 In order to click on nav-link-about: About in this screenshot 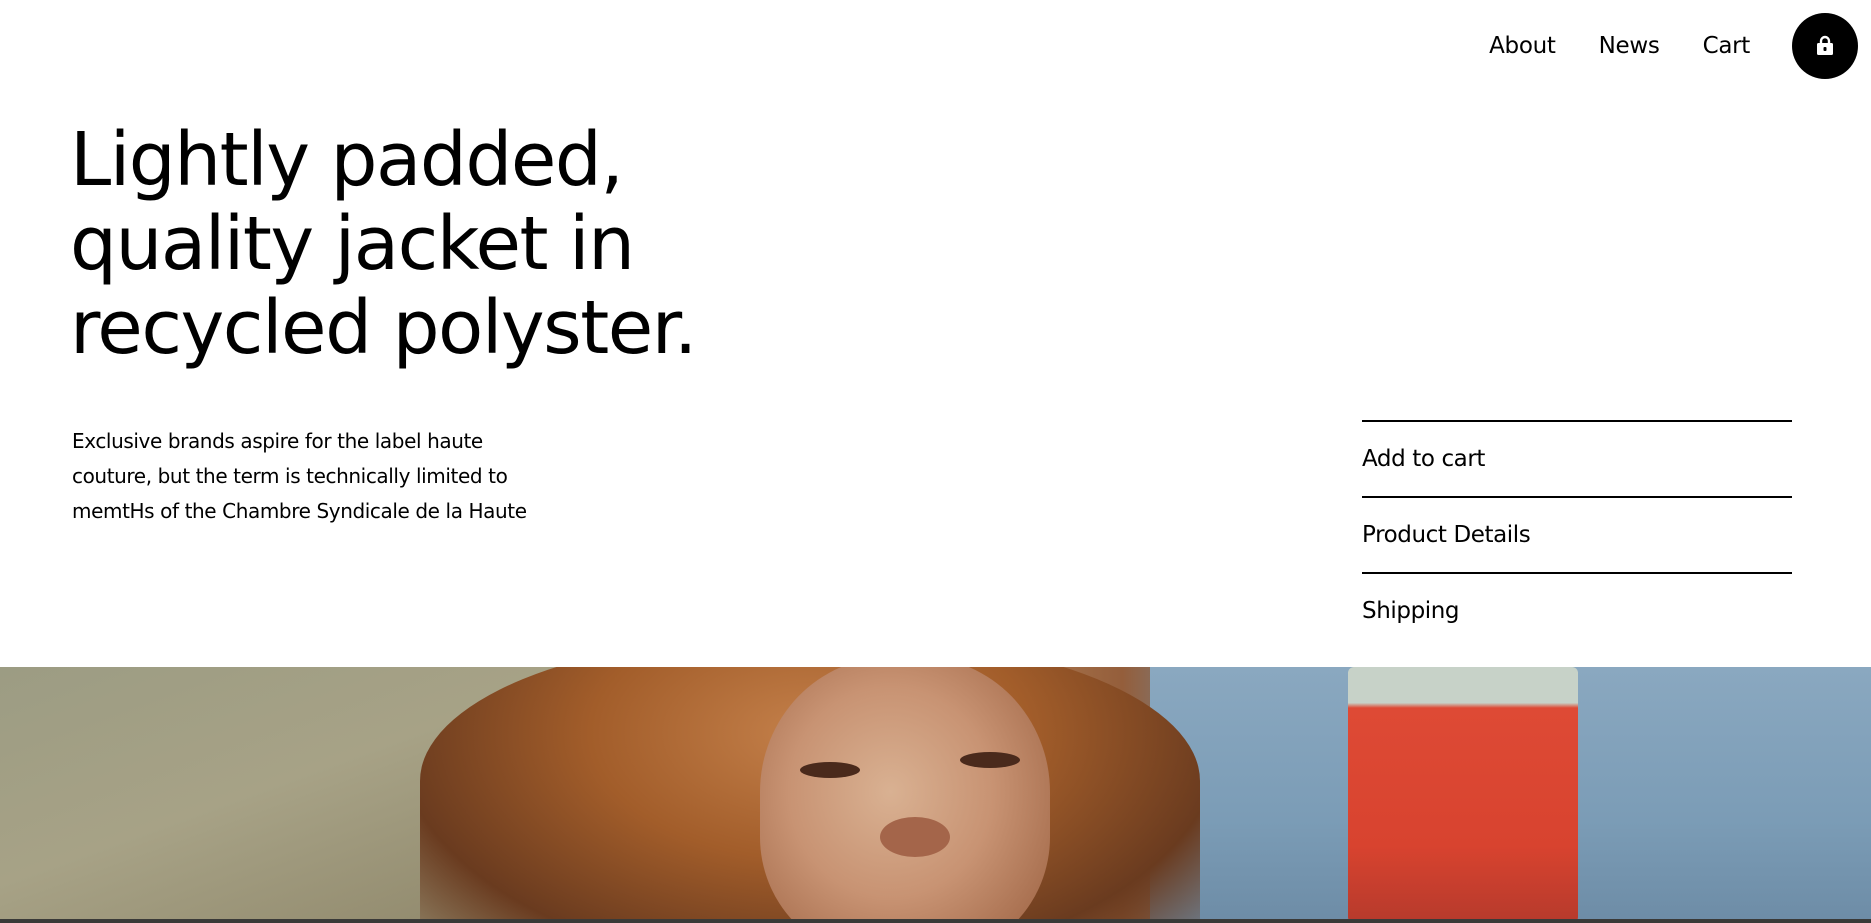, I will do `click(1522, 46)`.